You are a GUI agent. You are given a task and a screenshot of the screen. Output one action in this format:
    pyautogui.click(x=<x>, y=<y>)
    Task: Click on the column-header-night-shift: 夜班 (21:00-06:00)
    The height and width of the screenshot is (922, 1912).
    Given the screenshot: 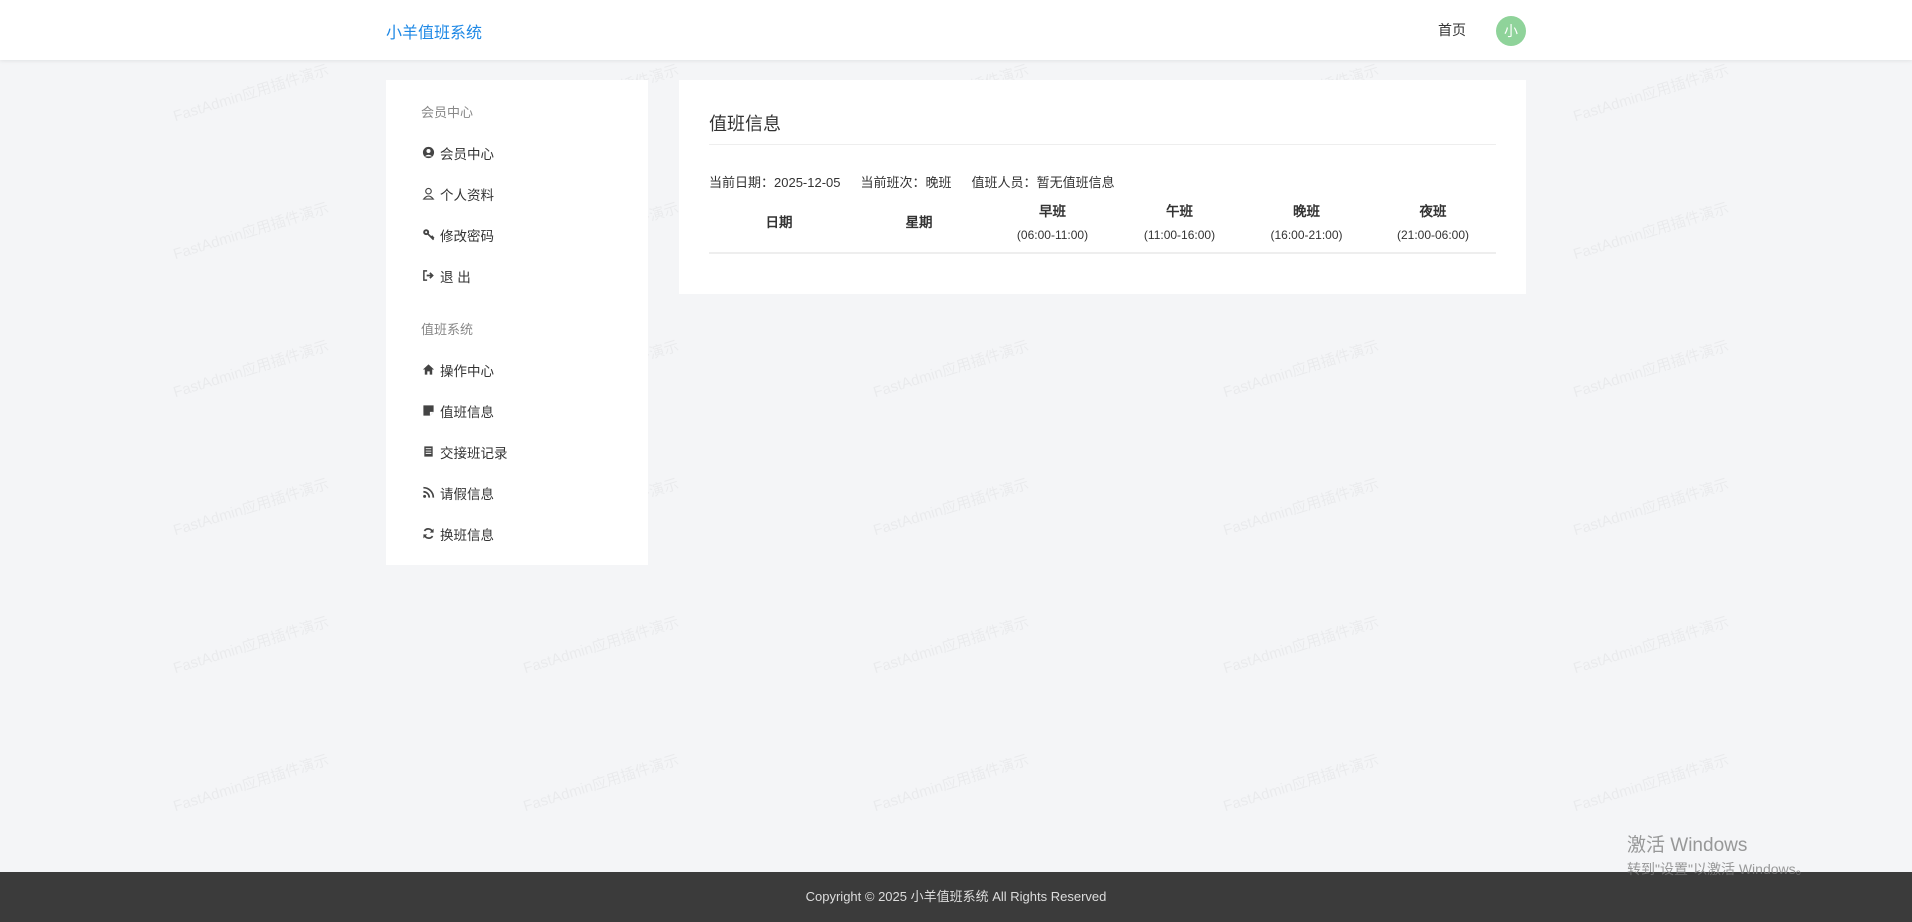 What is the action you would take?
    pyautogui.click(x=1433, y=225)
    